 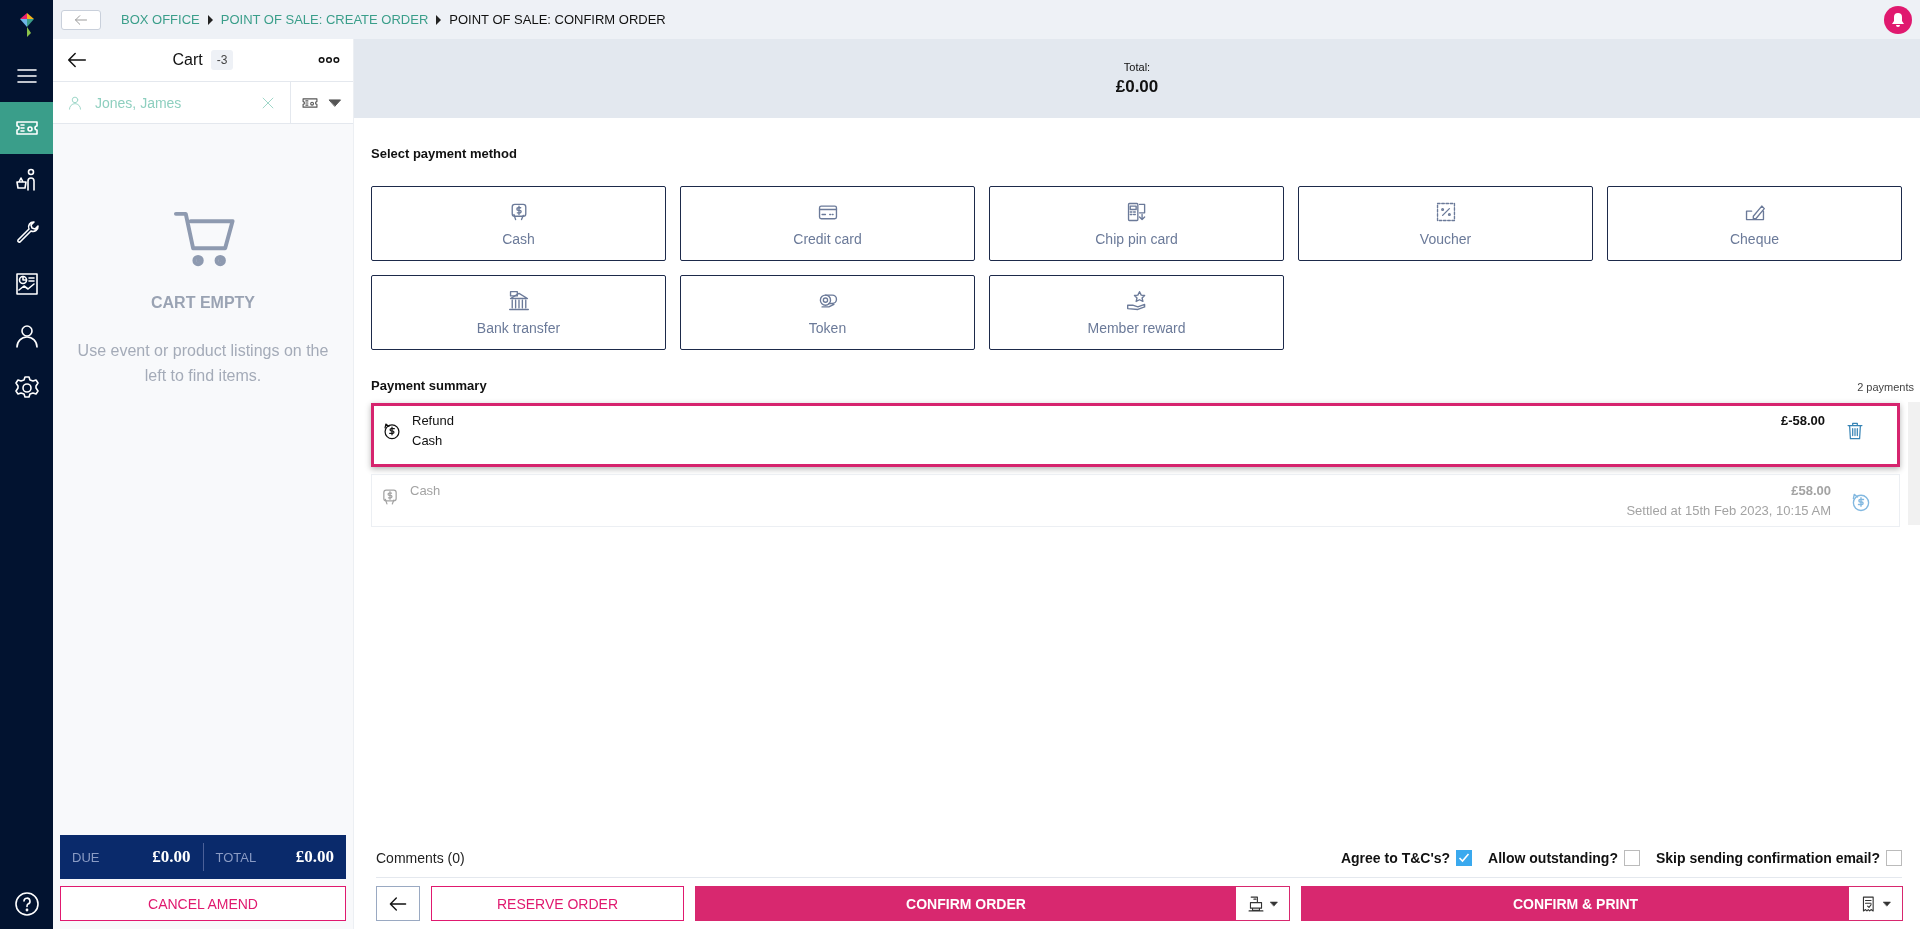 What do you see at coordinates (203, 303) in the screenshot?
I see `empty-title: CART EMPTY` at bounding box center [203, 303].